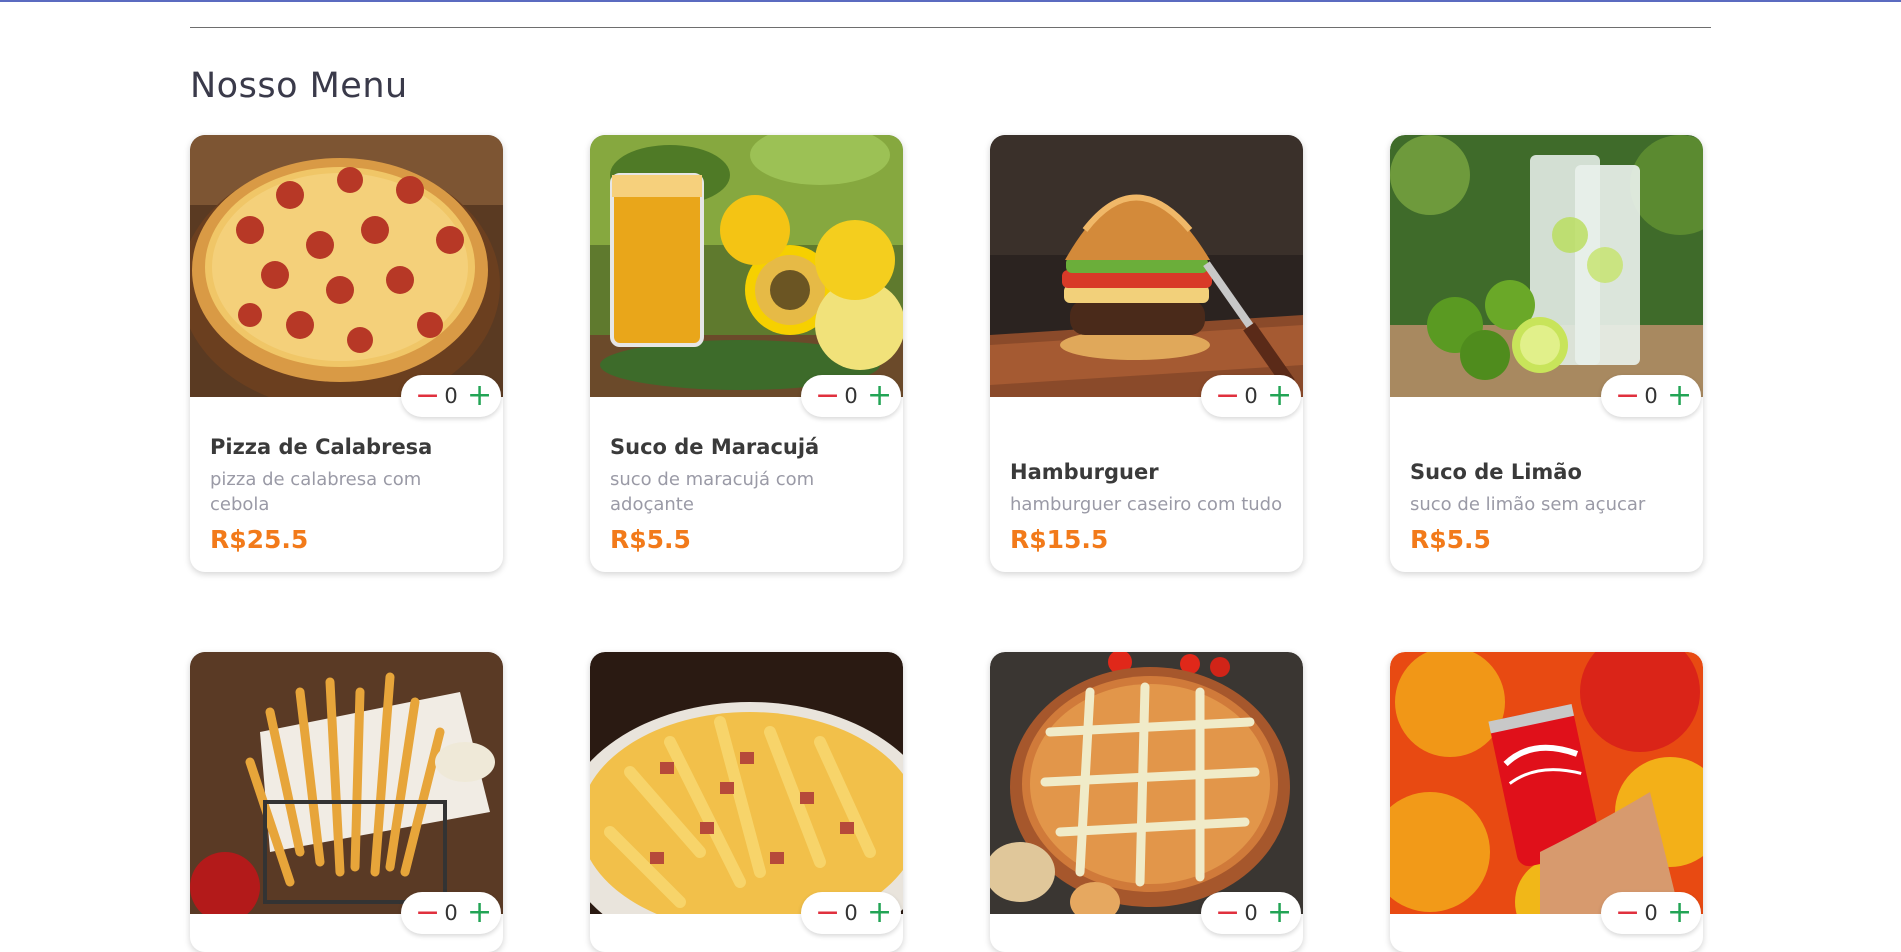 Image resolution: width=1901 pixels, height=952 pixels. I want to click on pizza-image, so click(346, 266).